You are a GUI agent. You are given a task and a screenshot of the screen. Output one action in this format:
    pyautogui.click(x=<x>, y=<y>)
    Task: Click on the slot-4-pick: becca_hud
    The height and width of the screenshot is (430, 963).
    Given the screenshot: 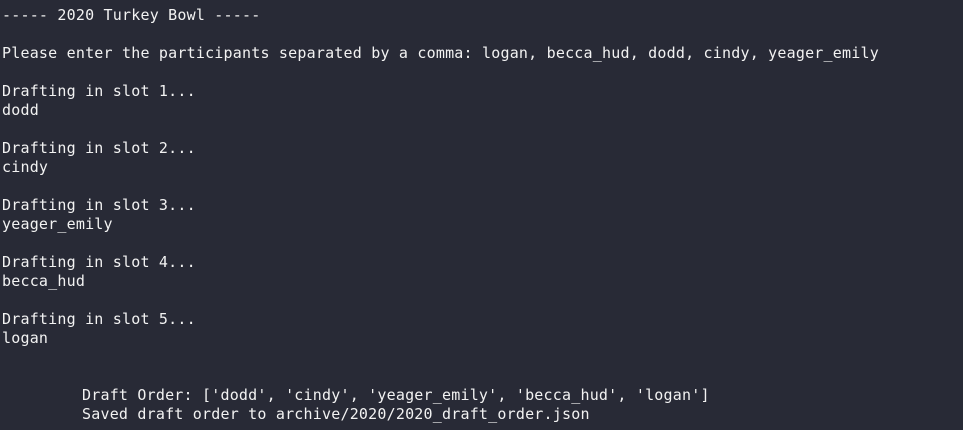 What is the action you would take?
    pyautogui.click(x=44, y=281)
    